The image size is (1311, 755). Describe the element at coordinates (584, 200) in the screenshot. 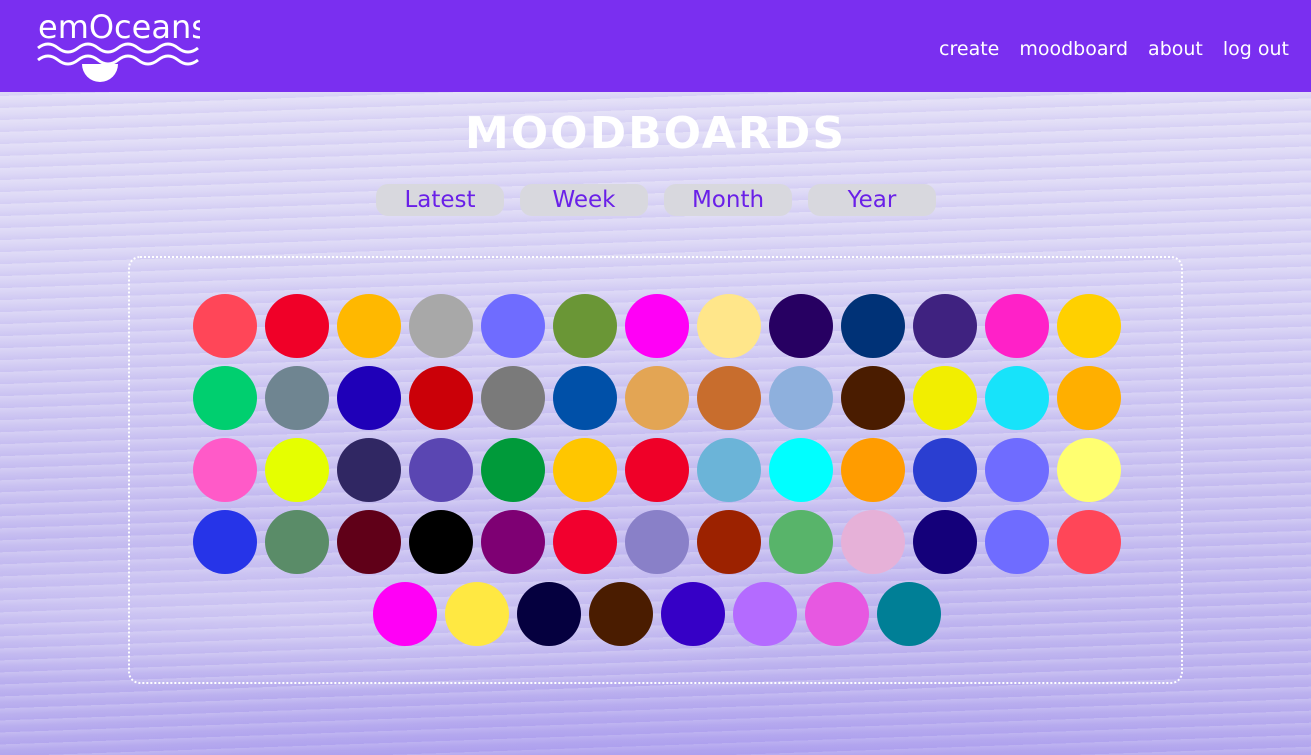

I see `filter-week-button: Week` at that location.